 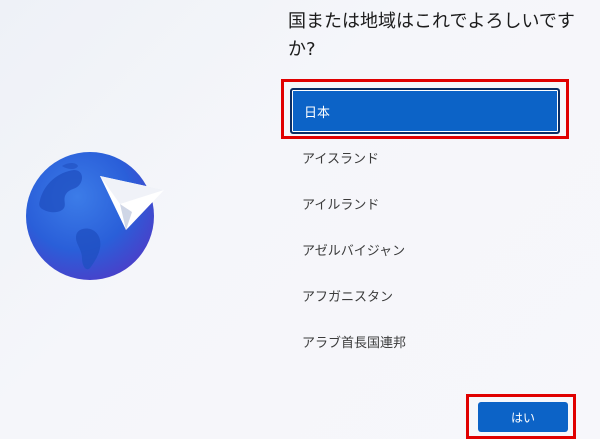 I want to click on page-title: 国または地域はこれでよろしいですか?, so click(x=431, y=35).